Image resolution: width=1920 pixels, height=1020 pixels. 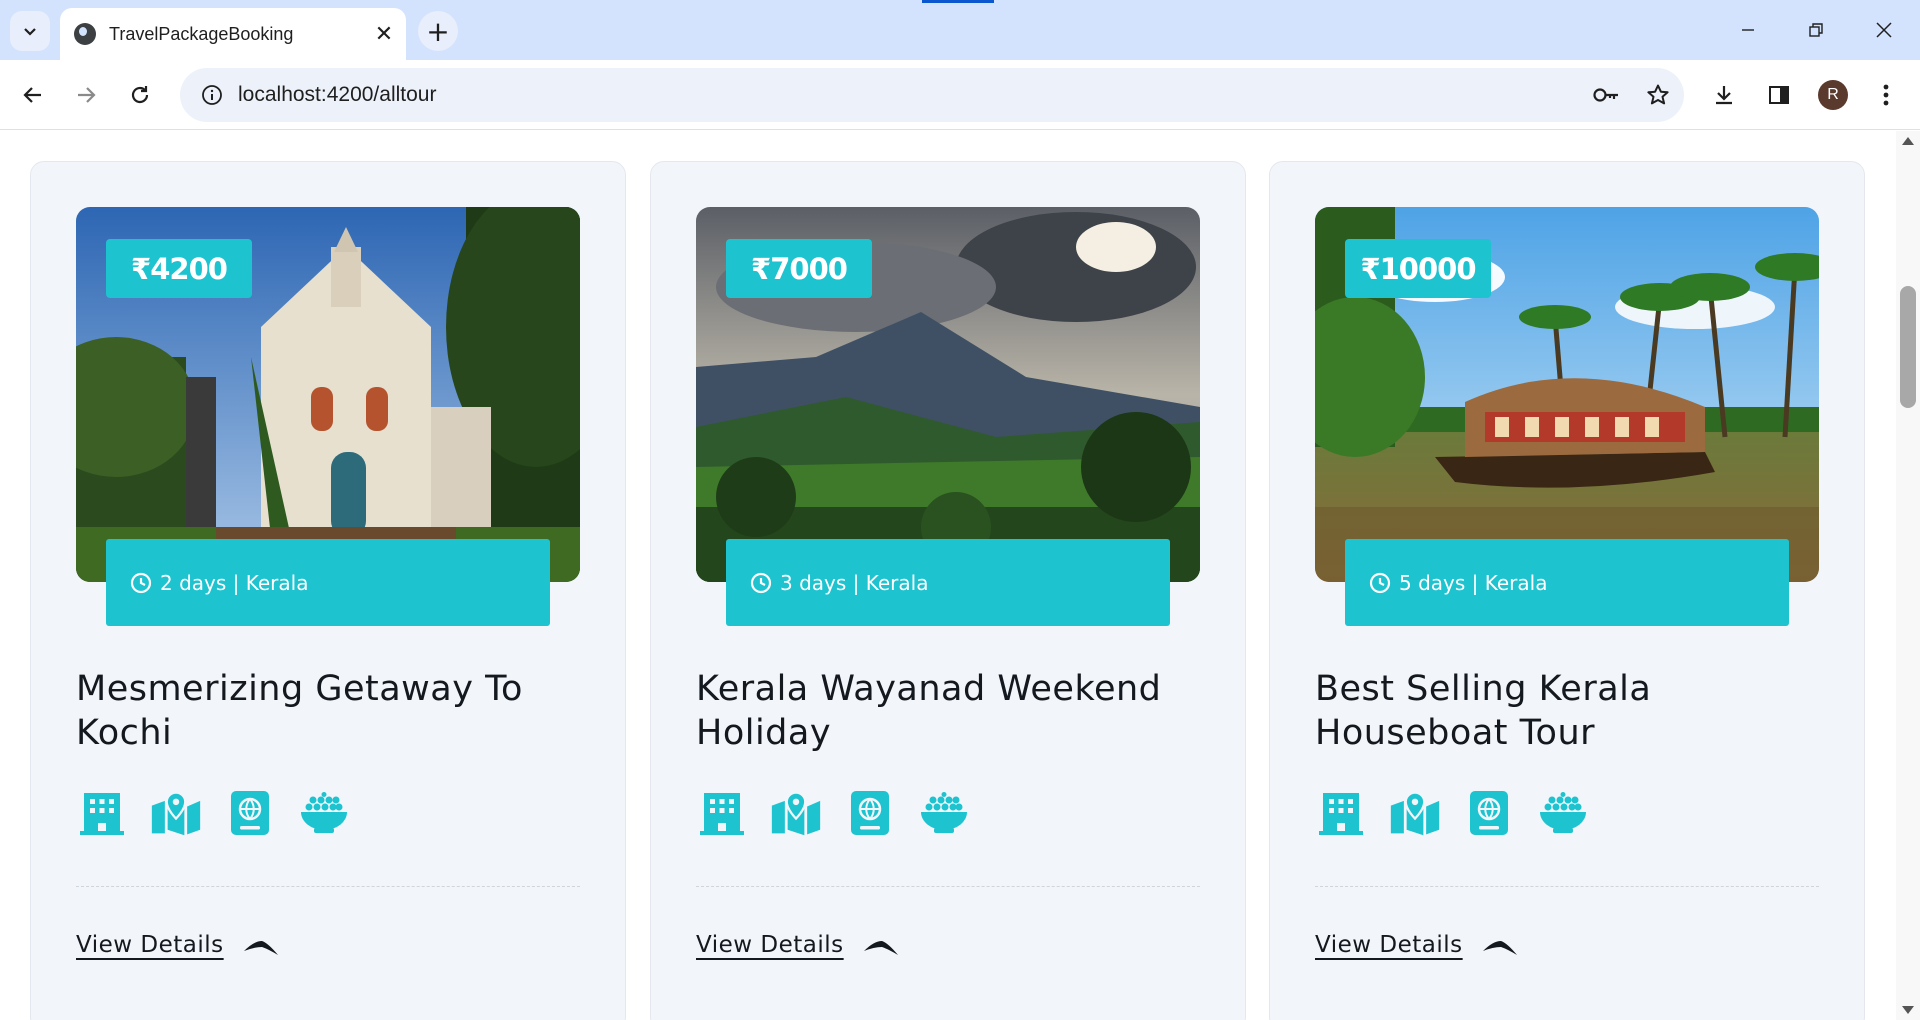 What do you see at coordinates (1884, 30) in the screenshot?
I see `window-close-icon` at bounding box center [1884, 30].